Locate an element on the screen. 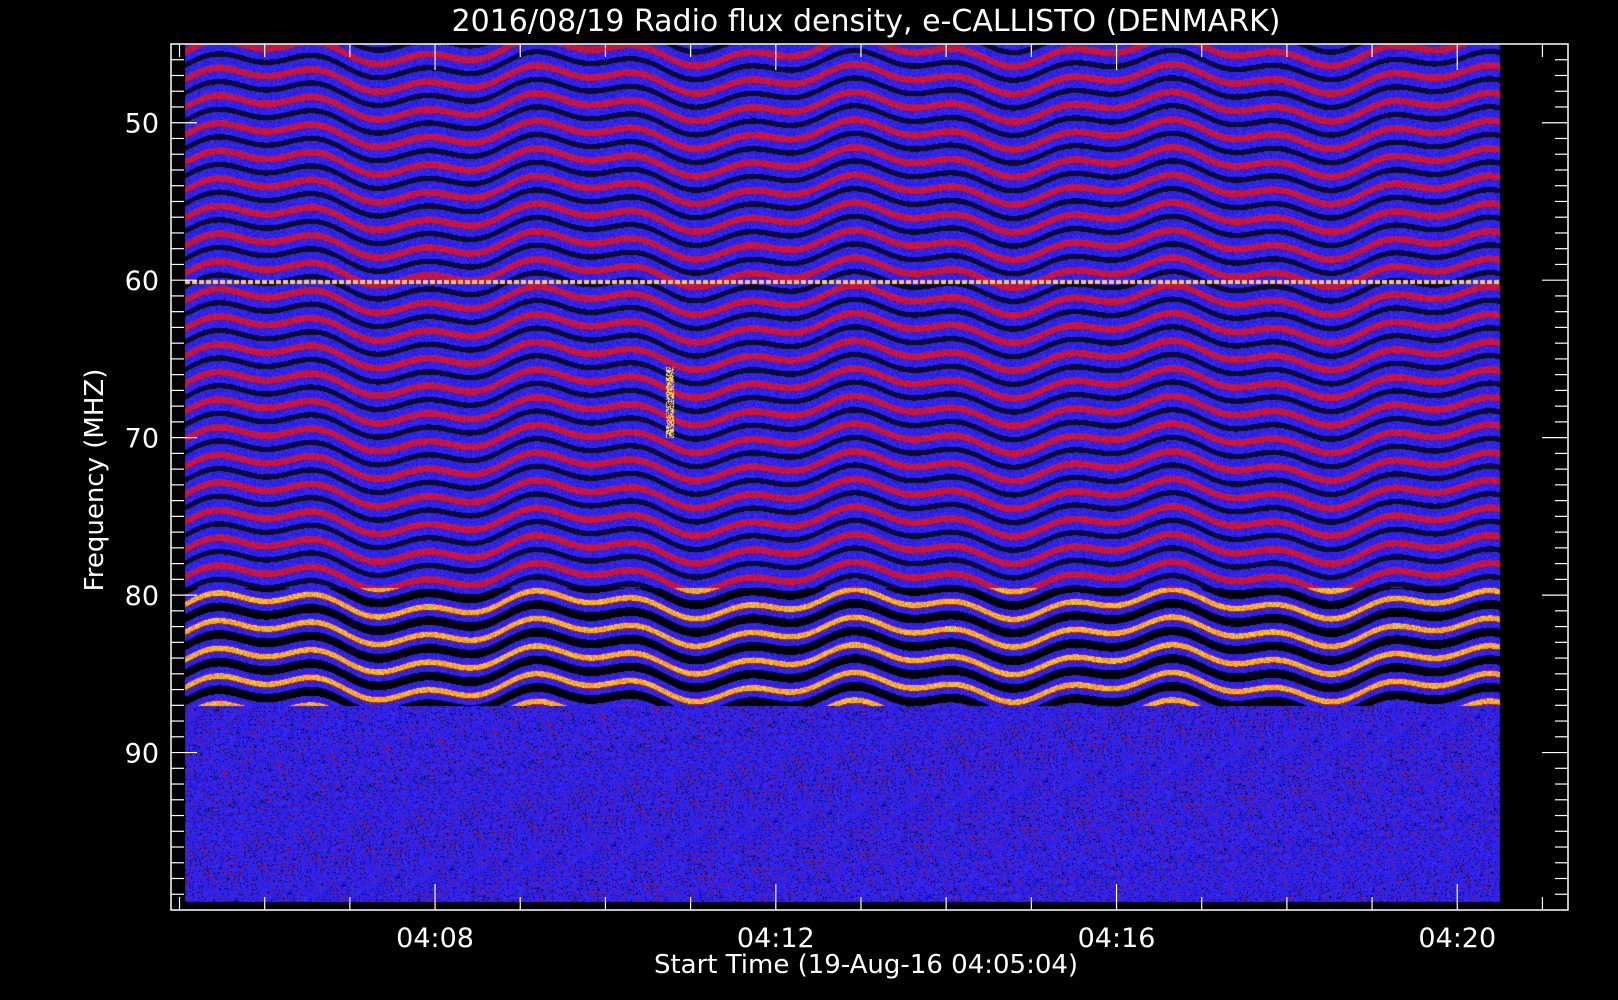 The image size is (1618, 1000). y-axis-label: Frequency (MHZ) is located at coordinates (95, 480).